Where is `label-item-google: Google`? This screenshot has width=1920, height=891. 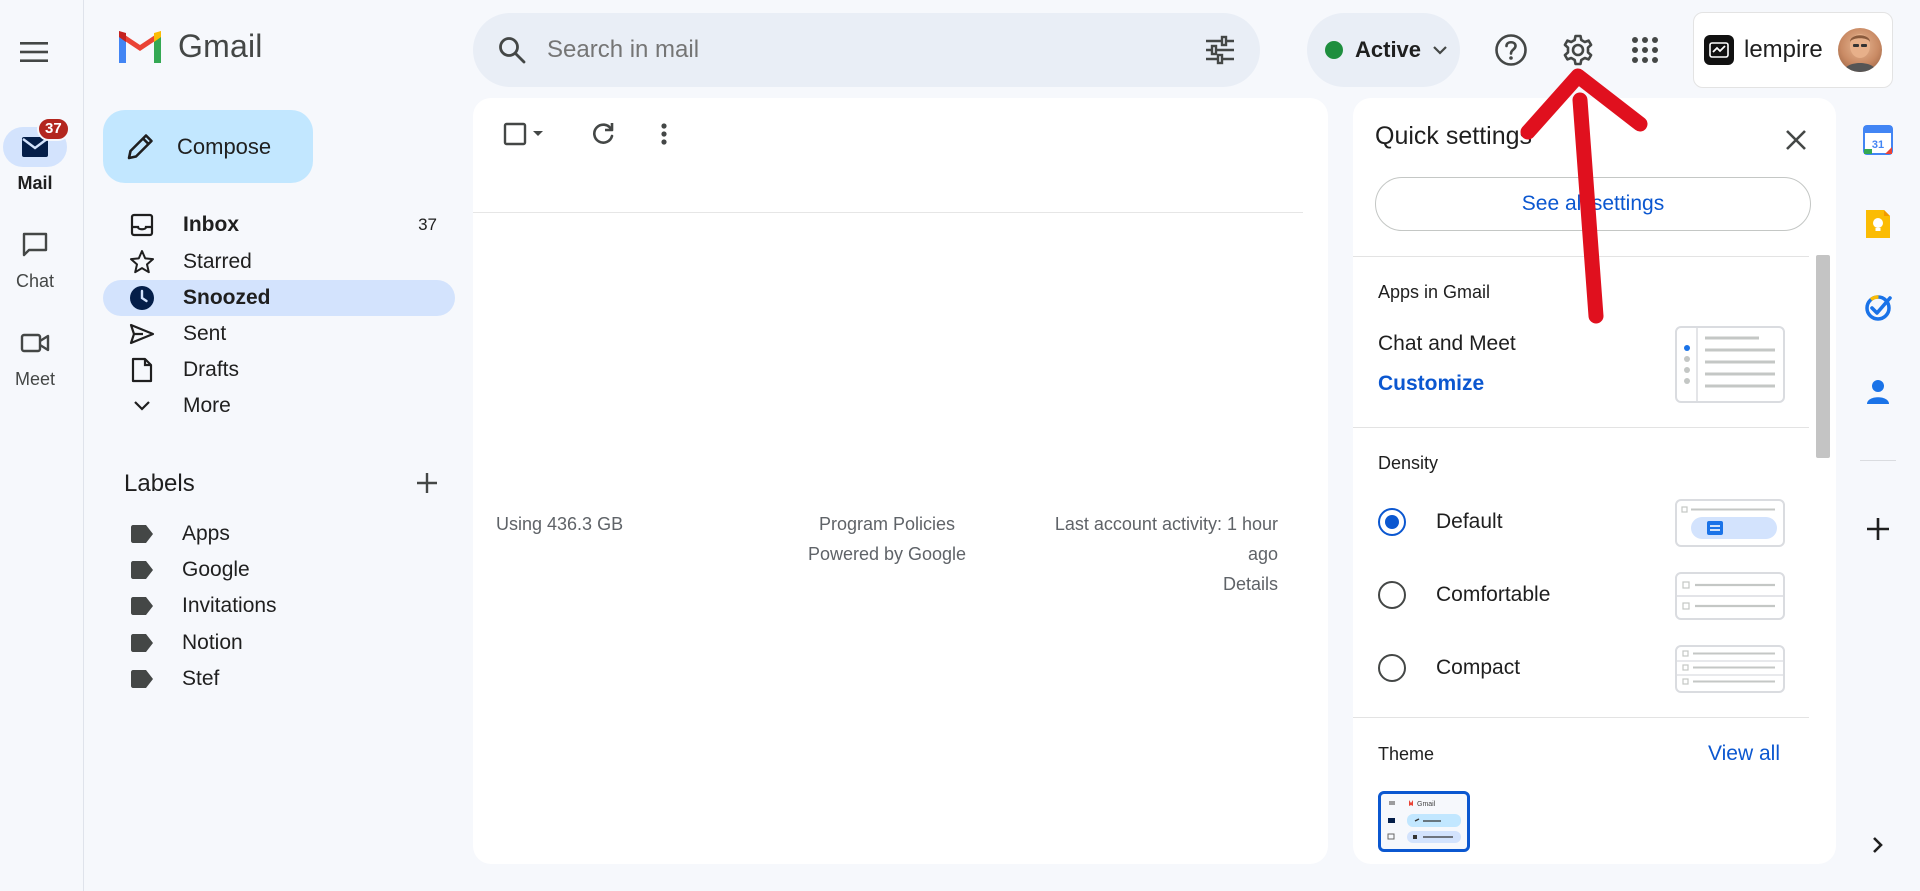
label-item-google: Google is located at coordinates (190, 570).